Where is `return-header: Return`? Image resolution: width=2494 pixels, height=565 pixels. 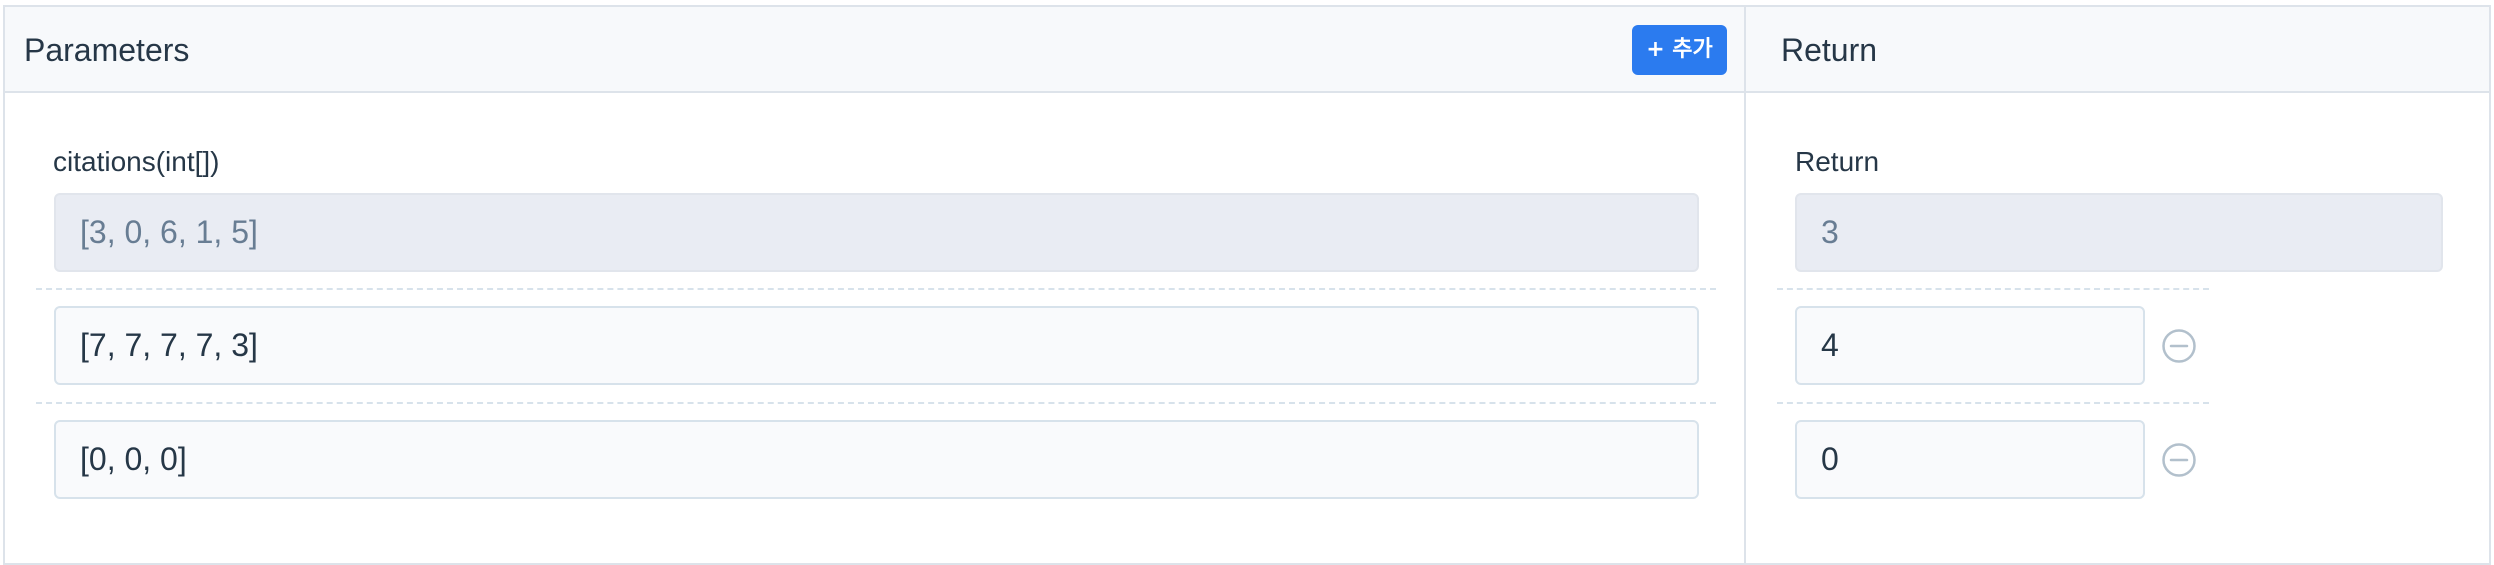 return-header: Return is located at coordinates (2117, 50).